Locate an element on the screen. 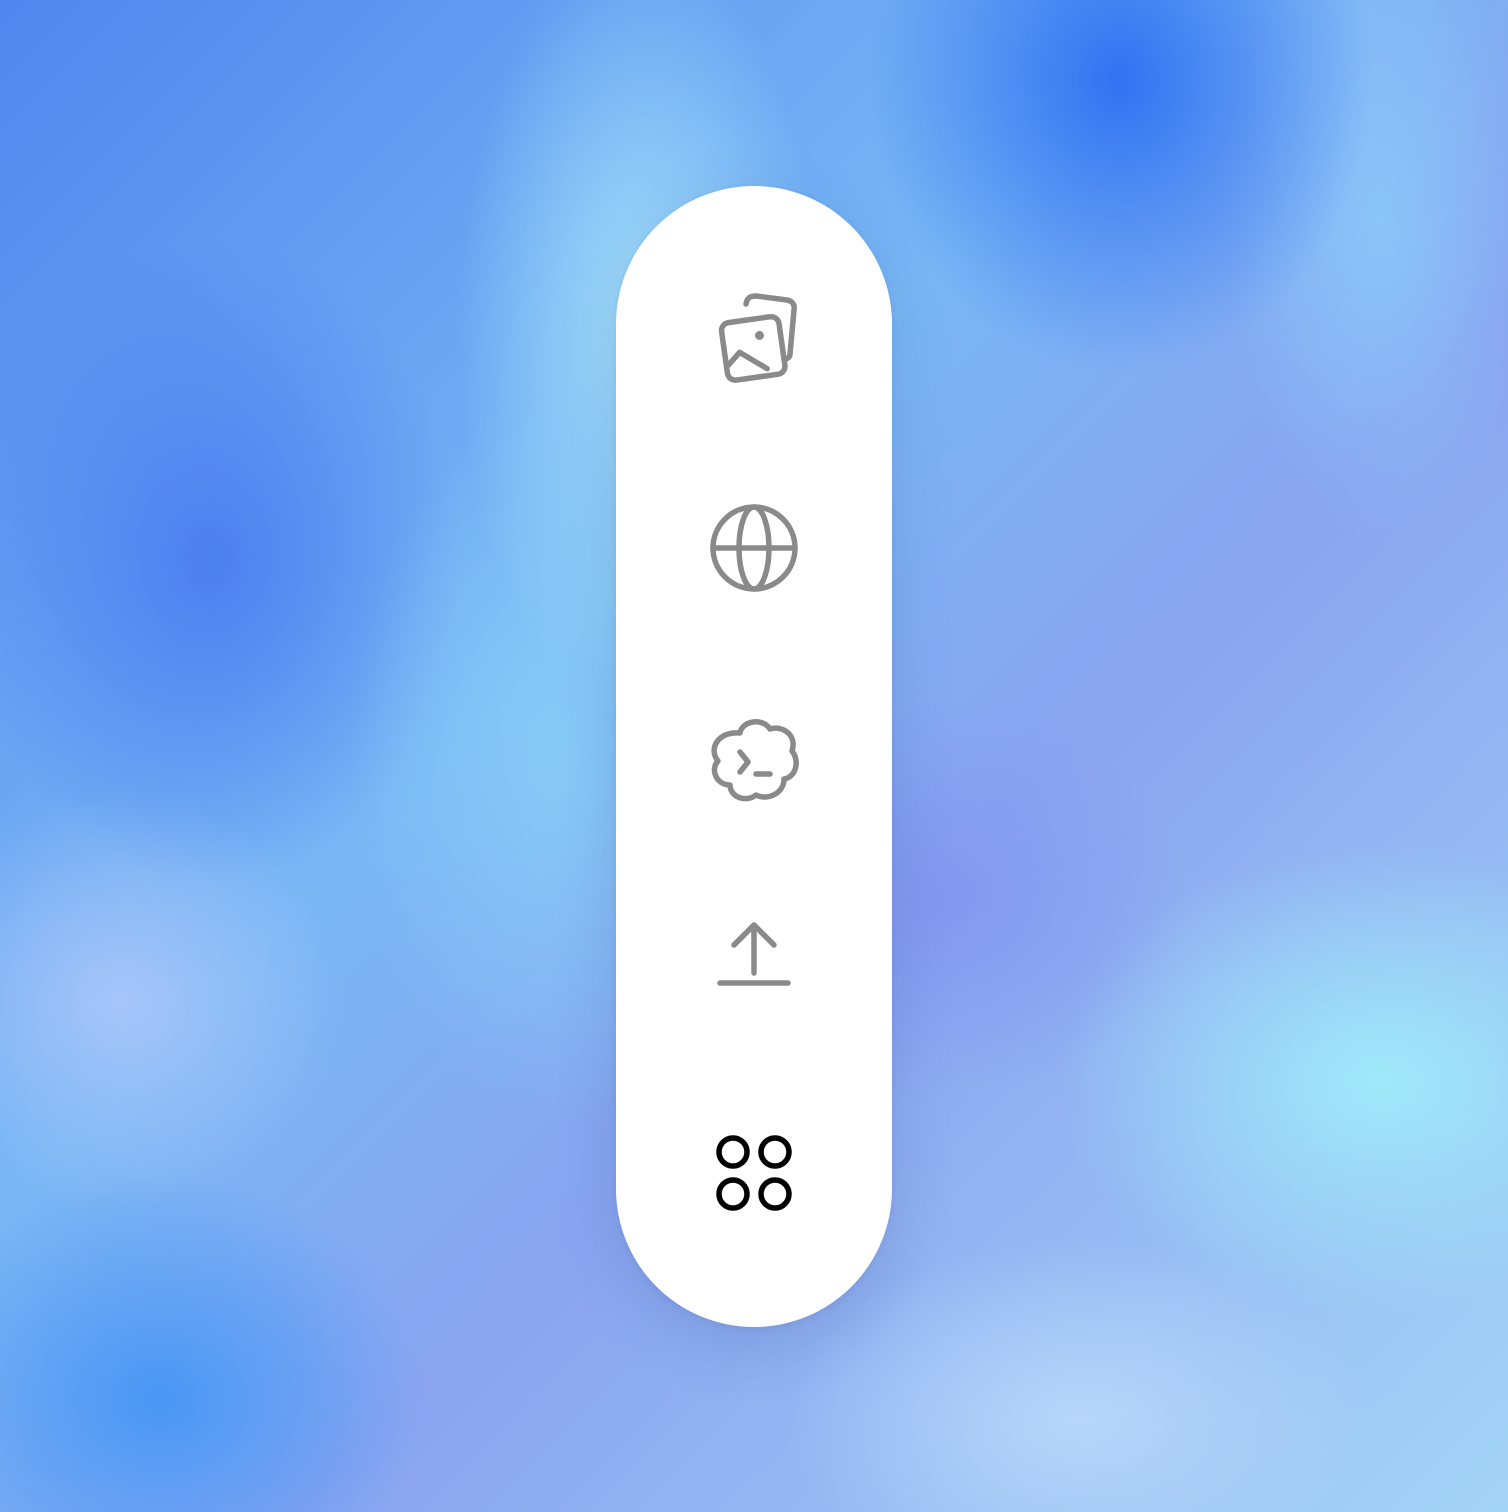  web-button is located at coordinates (754, 548).